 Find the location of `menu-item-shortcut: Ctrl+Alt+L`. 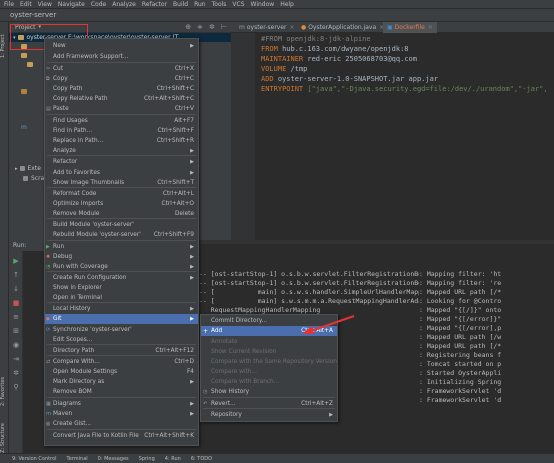

menu-item-shortcut: Ctrl+Alt+L is located at coordinates (178, 194).